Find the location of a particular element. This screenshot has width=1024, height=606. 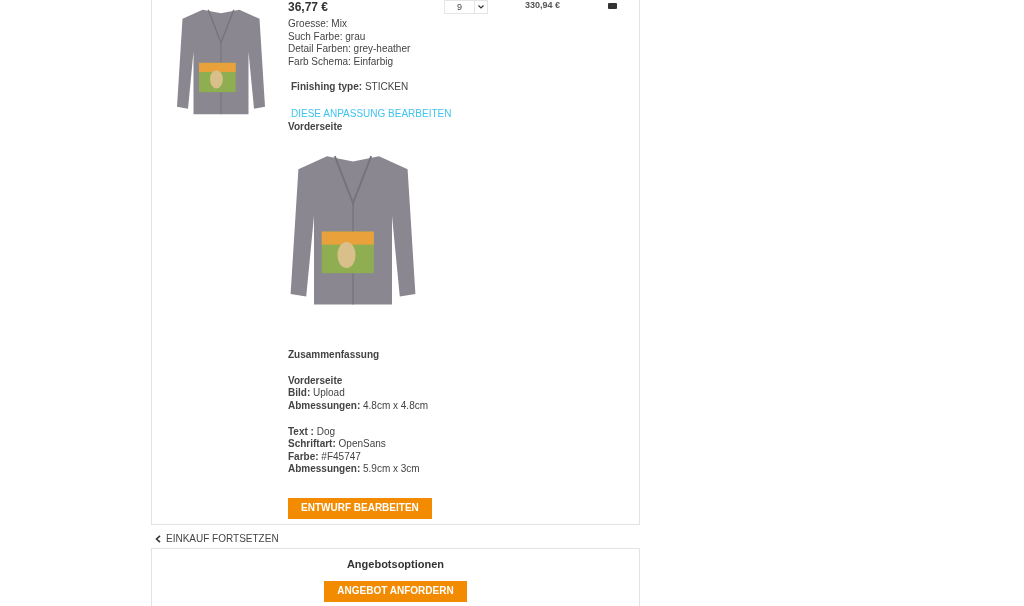

summary-line: Abmessungen: 5.9cm x 3cm is located at coordinates (354, 469).